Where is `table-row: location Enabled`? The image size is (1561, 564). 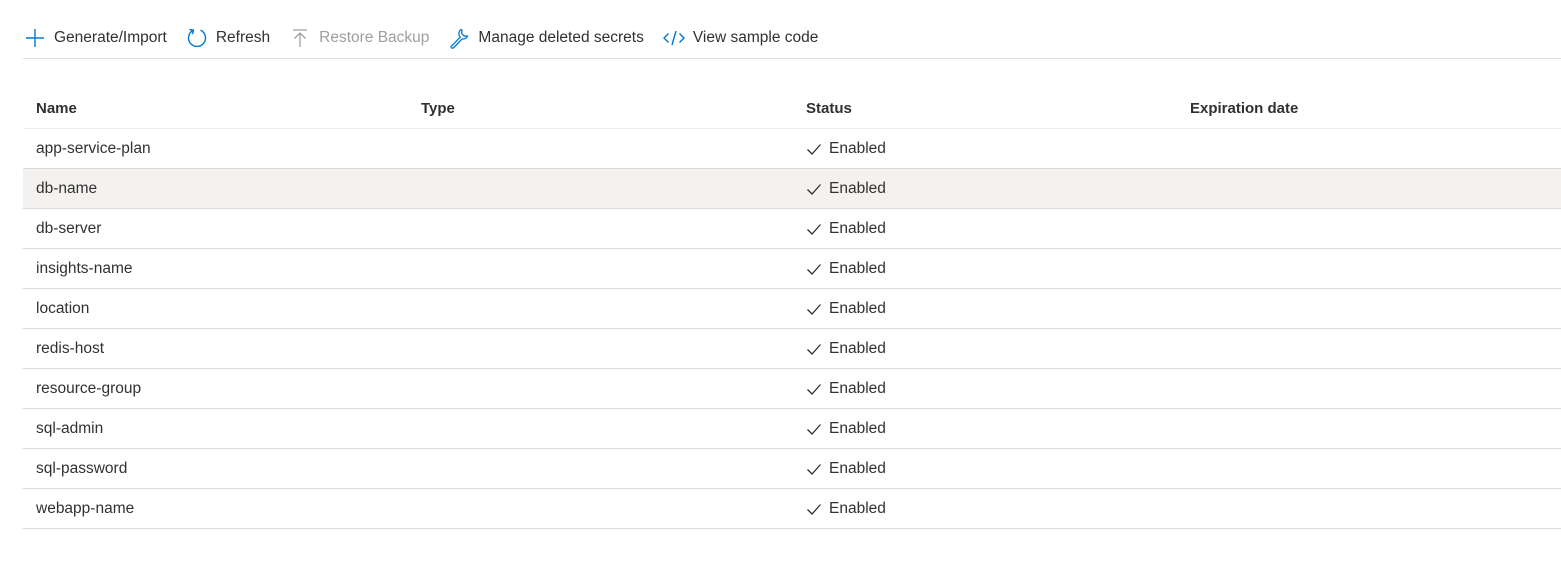 table-row: location Enabled is located at coordinates (792, 309).